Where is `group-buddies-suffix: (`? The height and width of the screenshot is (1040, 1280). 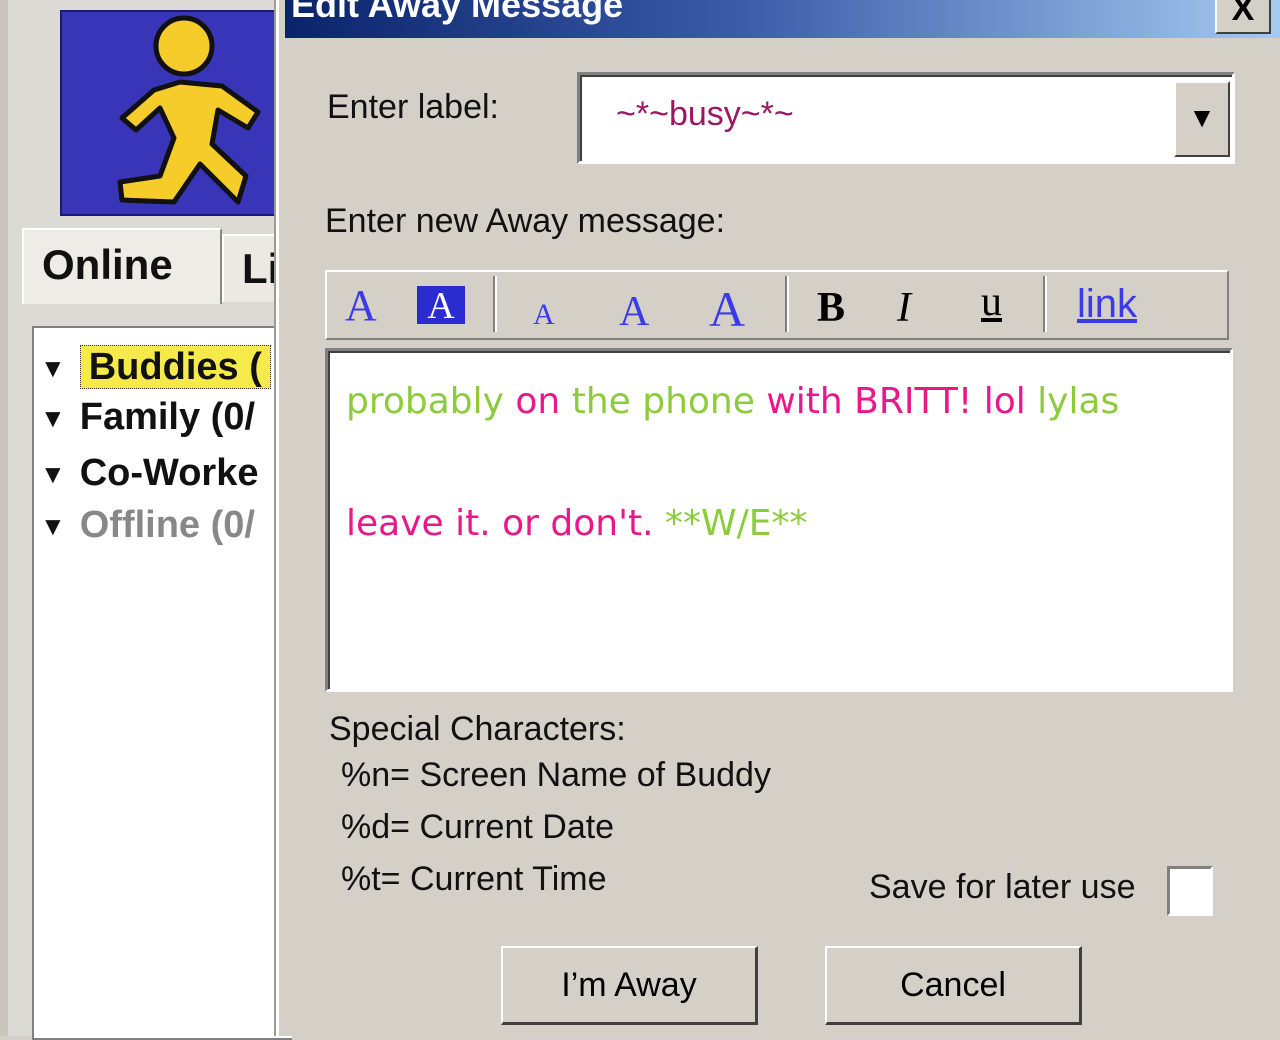
group-buddies-suffix: ( is located at coordinates (250, 367).